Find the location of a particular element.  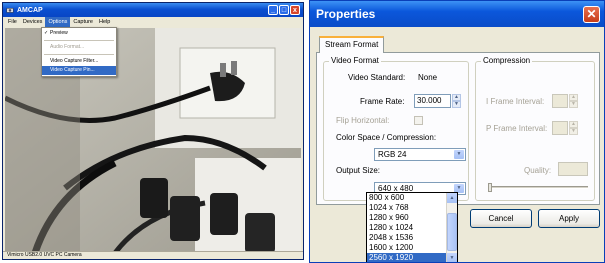

color-space-value: RGB 24 is located at coordinates (392, 154).